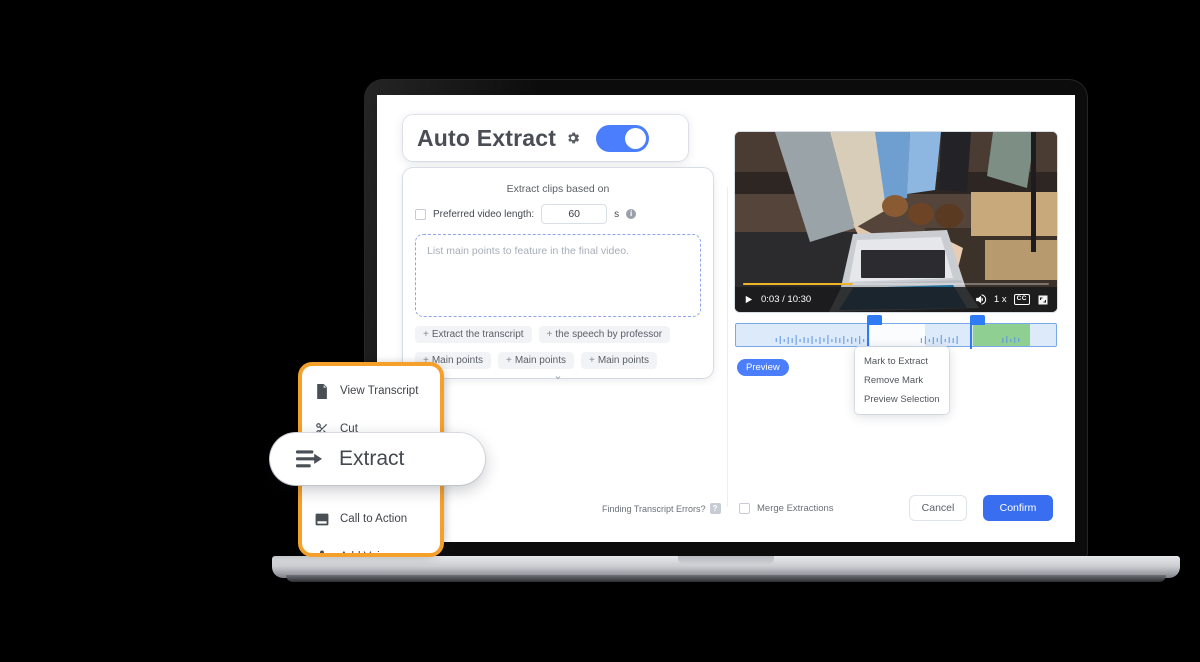 The width and height of the screenshot is (1200, 662). Describe the element at coordinates (574, 214) in the screenshot. I see `preferred-length-input: 60` at that location.